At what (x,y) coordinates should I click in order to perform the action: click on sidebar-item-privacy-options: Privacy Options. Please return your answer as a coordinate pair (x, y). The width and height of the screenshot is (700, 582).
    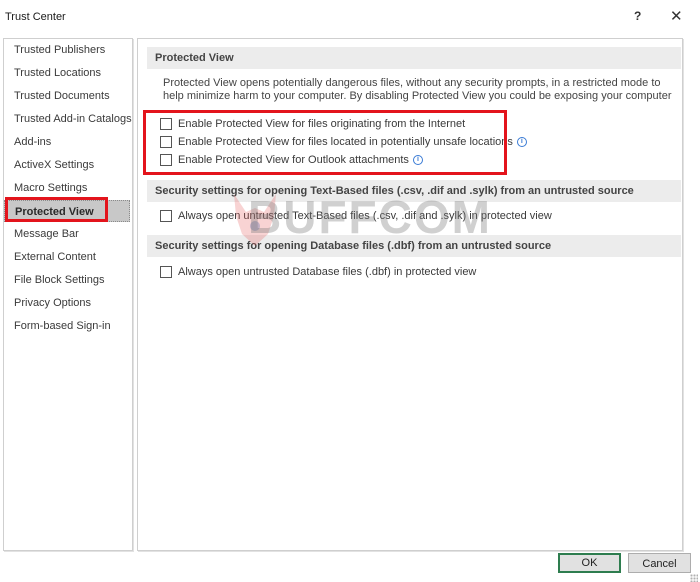
    Looking at the image, I should click on (67, 303).